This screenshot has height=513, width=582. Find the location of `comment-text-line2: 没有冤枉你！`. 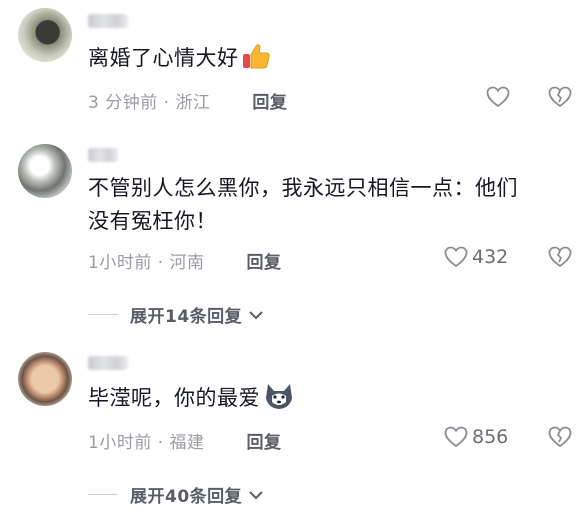

comment-text-line2: 没有冤枉你！ is located at coordinates (152, 221).